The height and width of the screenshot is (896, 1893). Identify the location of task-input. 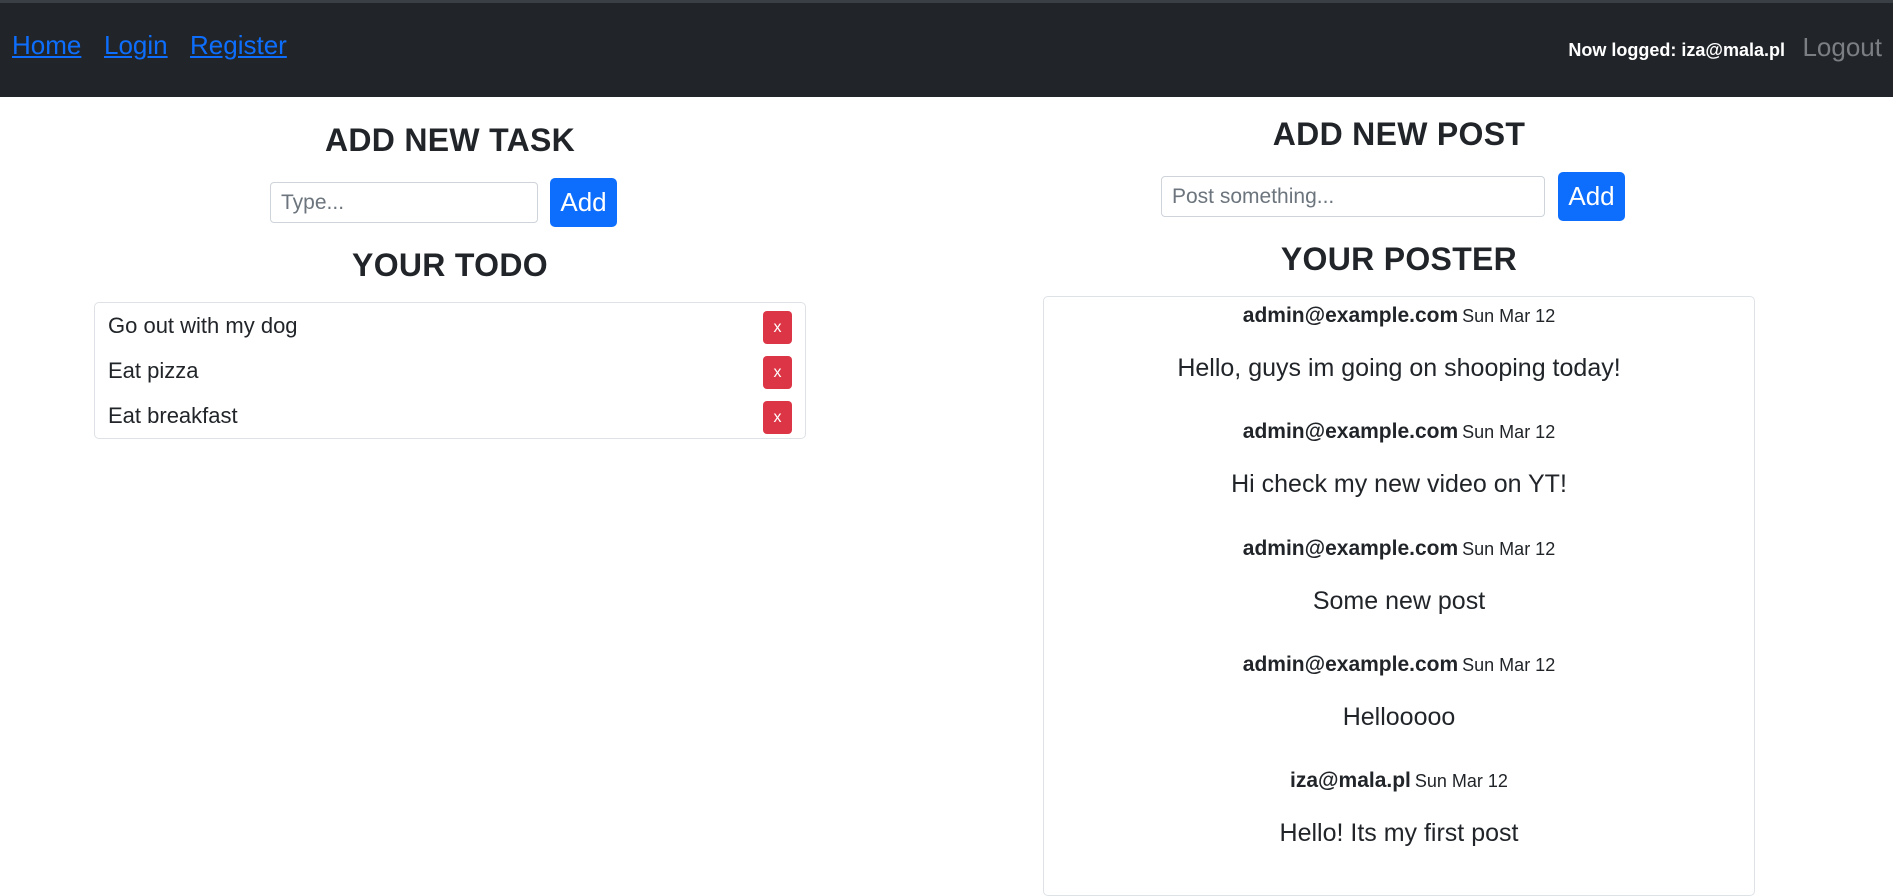
(404, 202).